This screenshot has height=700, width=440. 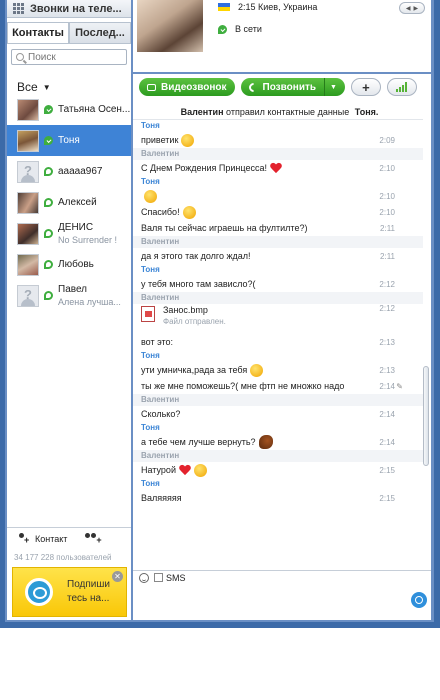 What do you see at coordinates (292, 87) in the screenshot?
I see `call-button: Позвонить ▼` at bounding box center [292, 87].